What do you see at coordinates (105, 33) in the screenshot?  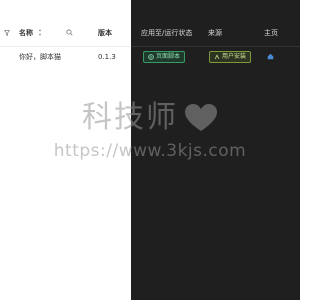 I see `column-header-version: 版本` at bounding box center [105, 33].